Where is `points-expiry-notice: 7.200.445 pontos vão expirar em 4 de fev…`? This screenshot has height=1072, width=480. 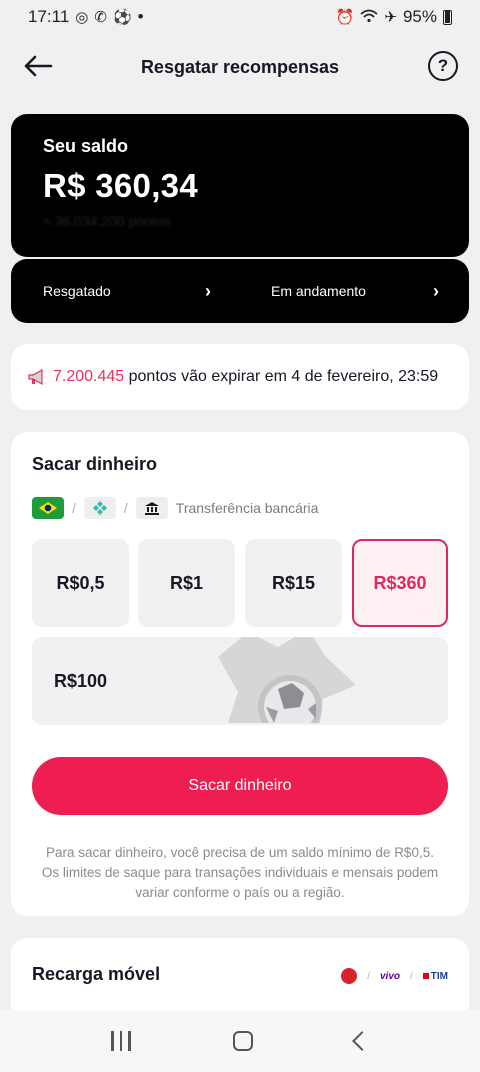
points-expiry-notice: 7.200.445 pontos vão expirar em 4 de fev… is located at coordinates (240, 377).